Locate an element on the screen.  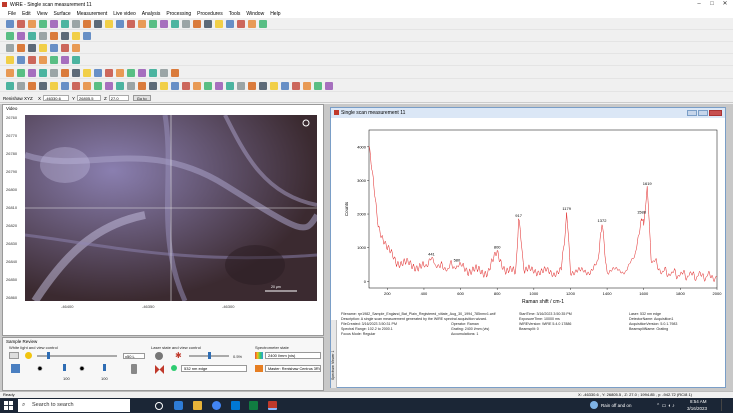
shutter-icon is located at coordinates (159, 369).